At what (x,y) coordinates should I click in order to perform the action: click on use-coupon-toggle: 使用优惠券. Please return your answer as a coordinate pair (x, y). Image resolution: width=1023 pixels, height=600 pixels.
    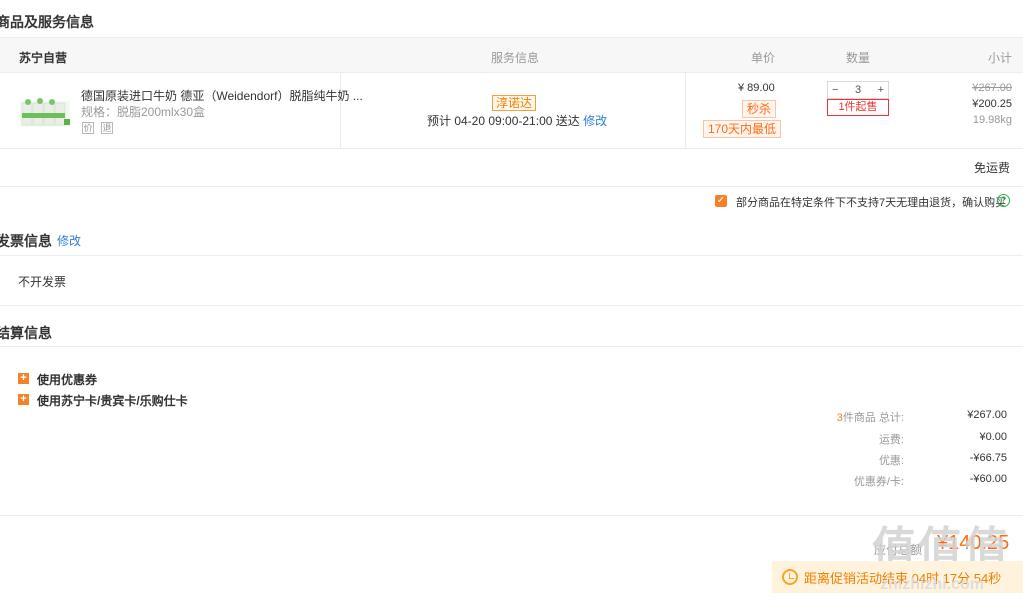
    Looking at the image, I should click on (67, 379).